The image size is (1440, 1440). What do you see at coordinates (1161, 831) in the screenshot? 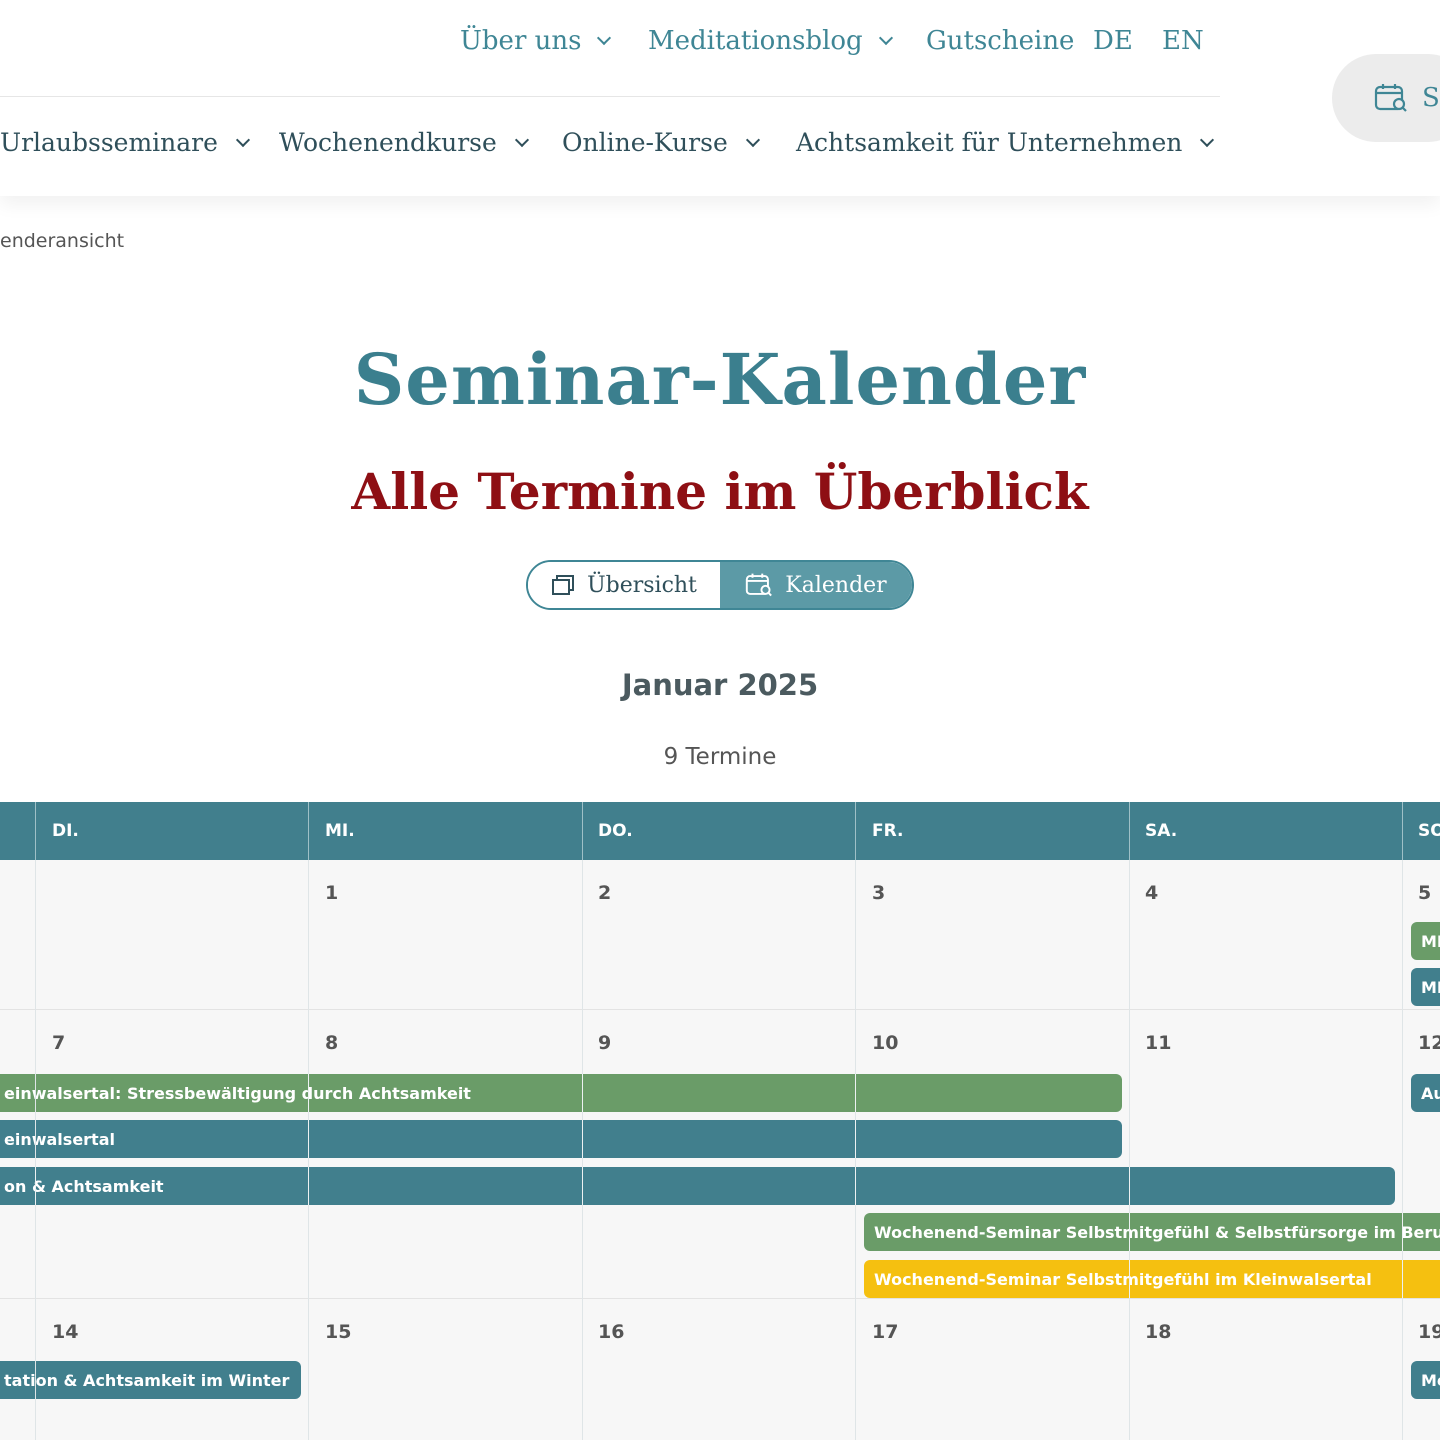
I see `day-header-sat: SA.` at bounding box center [1161, 831].